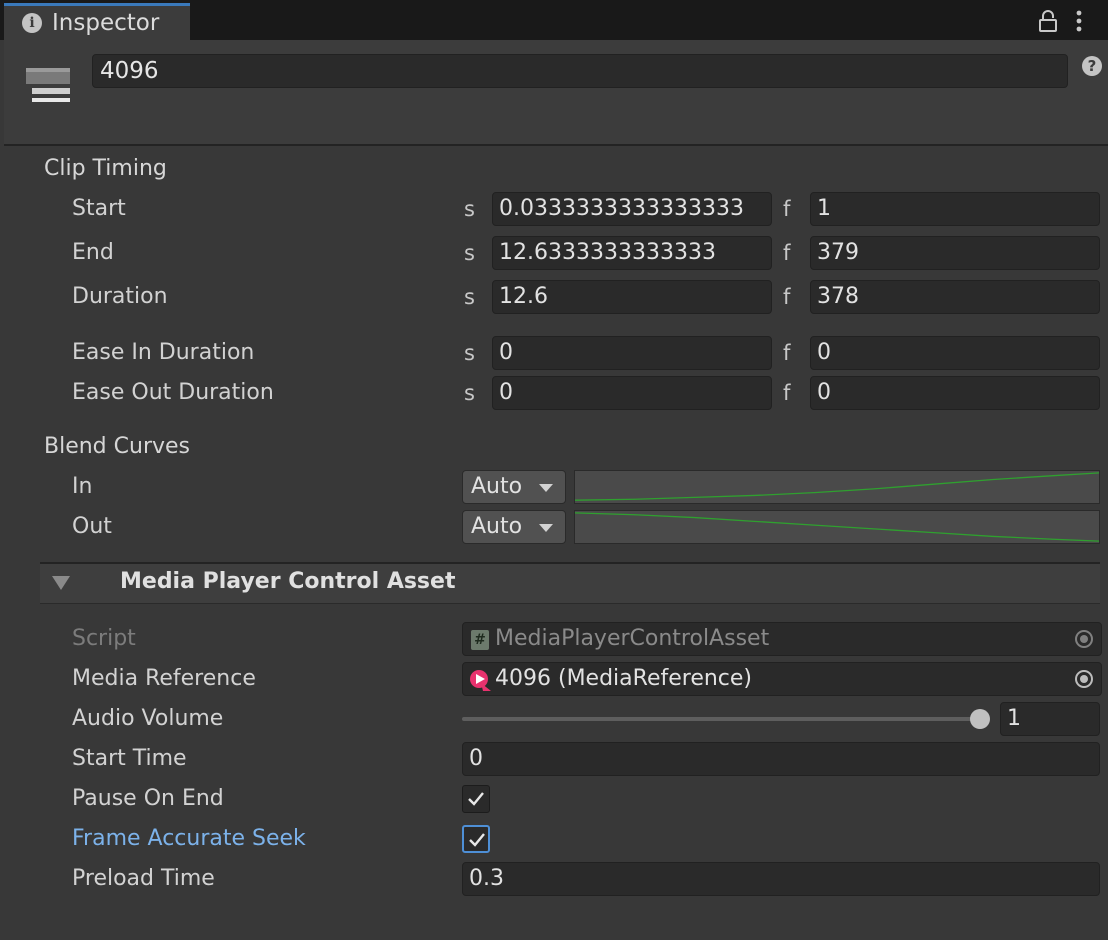  Describe the element at coordinates (1048, 21) in the screenshot. I see `lock-icon` at that location.